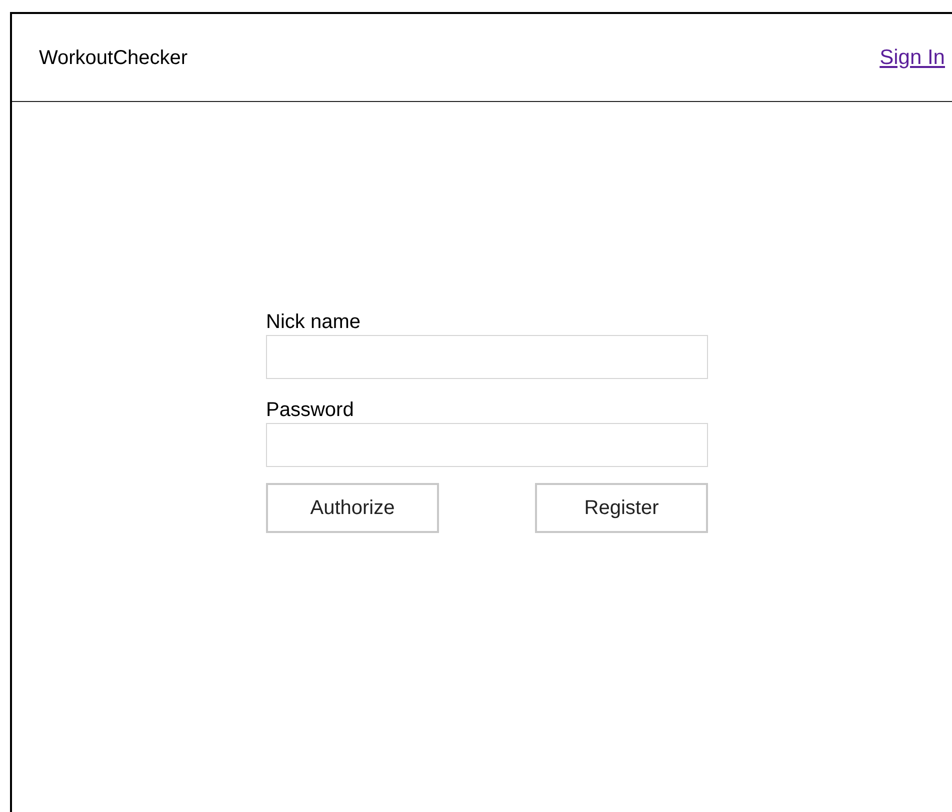 This screenshot has height=812, width=952. What do you see at coordinates (113, 58) in the screenshot?
I see `app-title: WorkoutChecker` at bounding box center [113, 58].